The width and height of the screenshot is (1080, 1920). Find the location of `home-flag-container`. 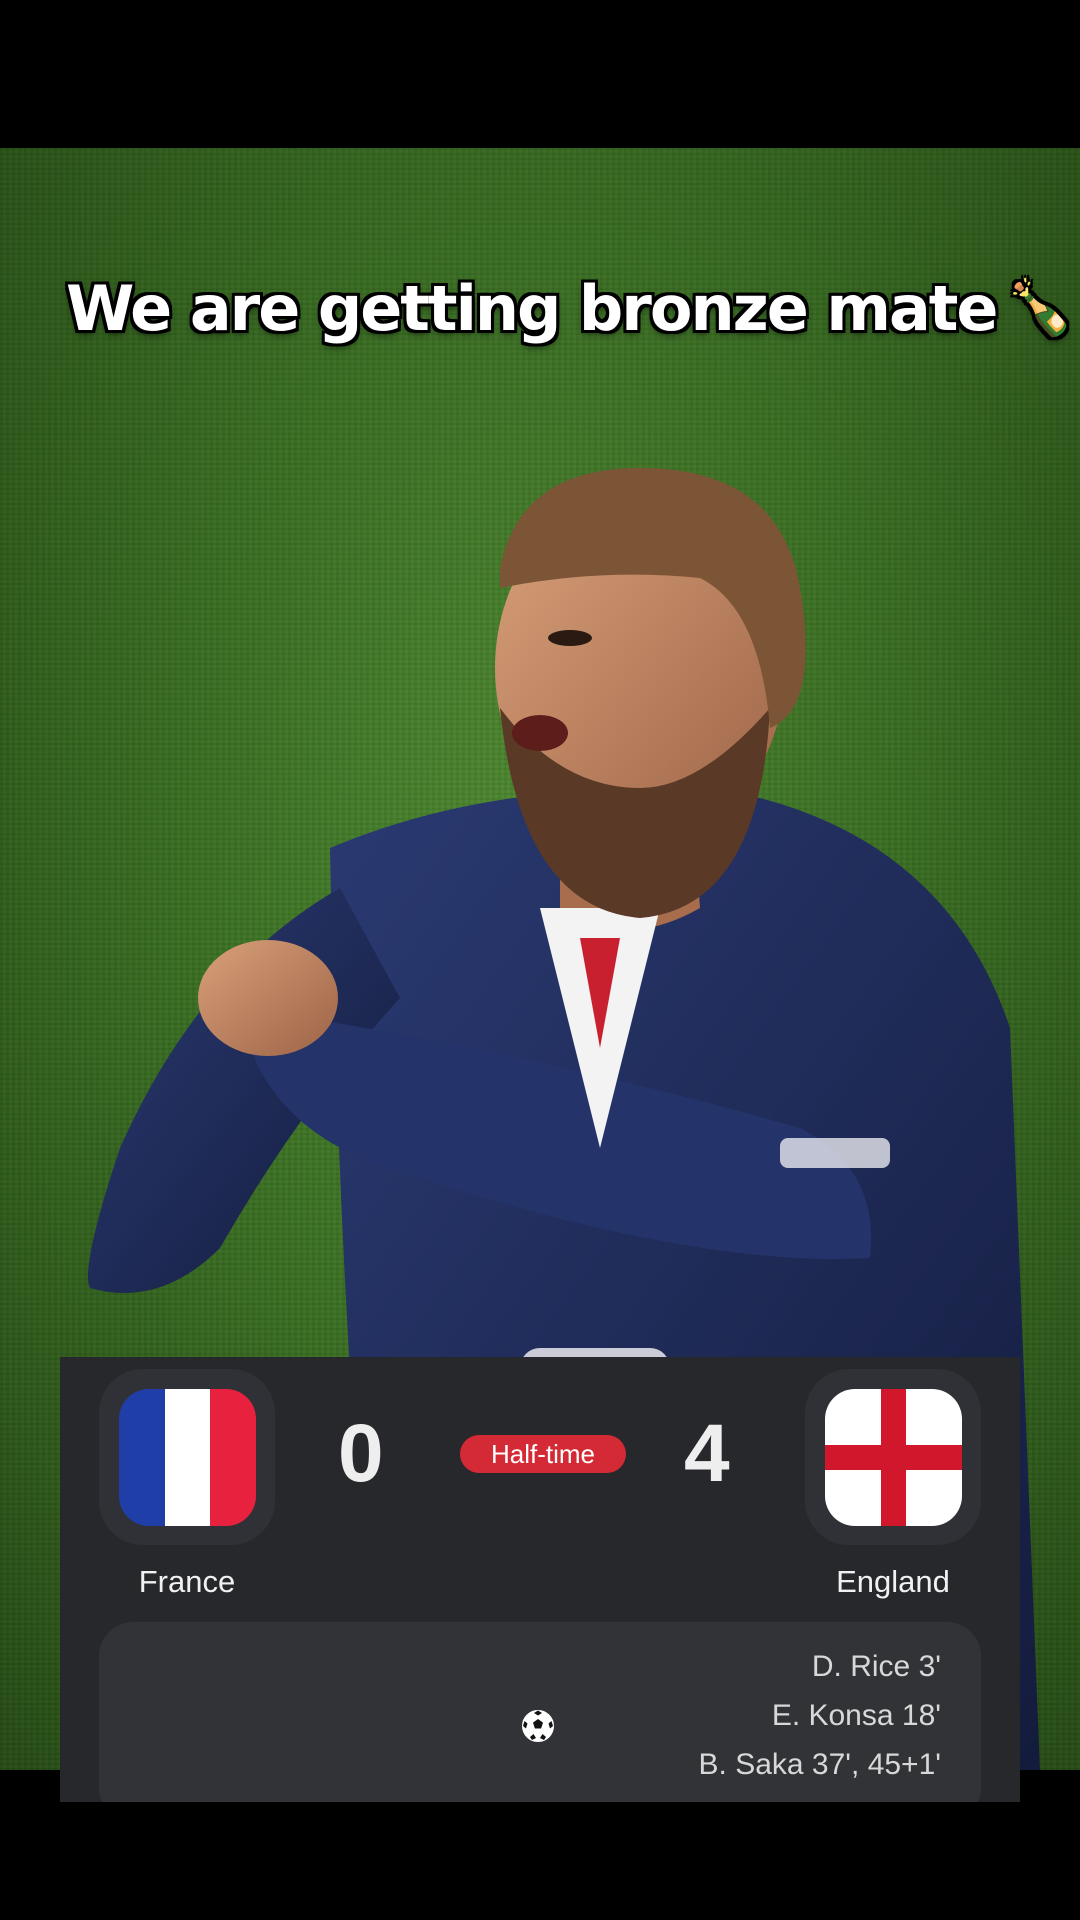

home-flag-container is located at coordinates (187, 1457).